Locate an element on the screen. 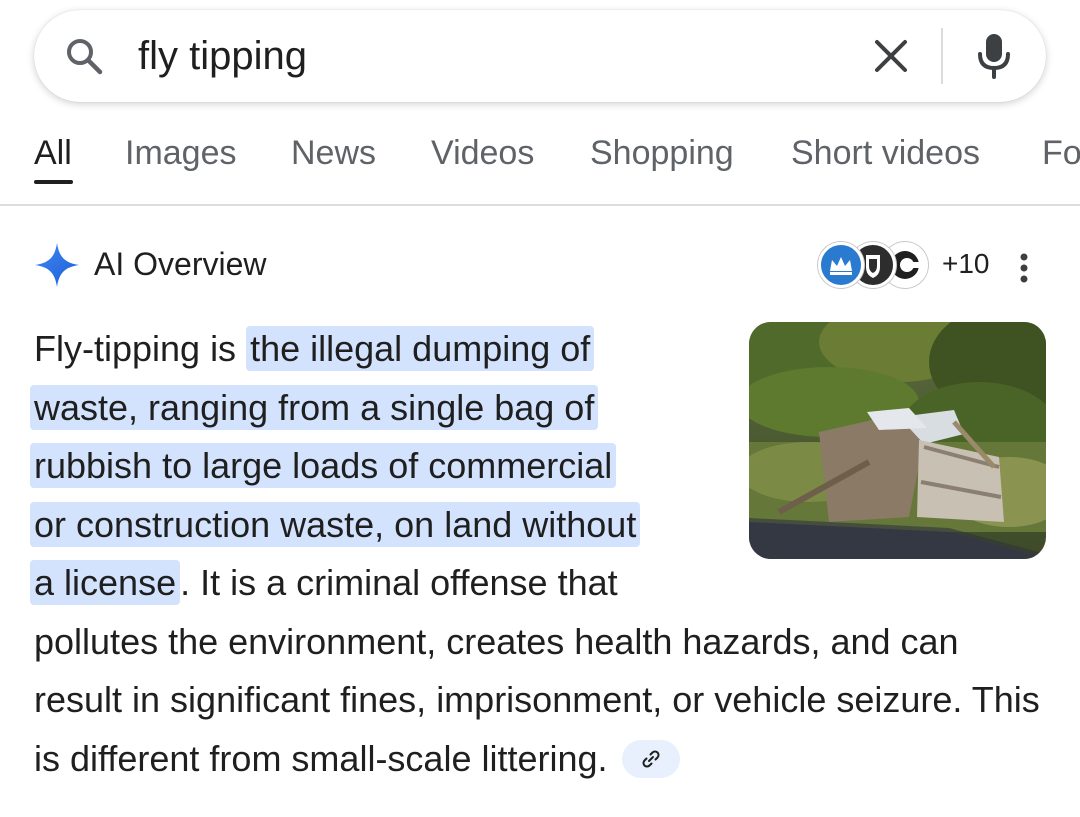  crown-icon is located at coordinates (841, 266).